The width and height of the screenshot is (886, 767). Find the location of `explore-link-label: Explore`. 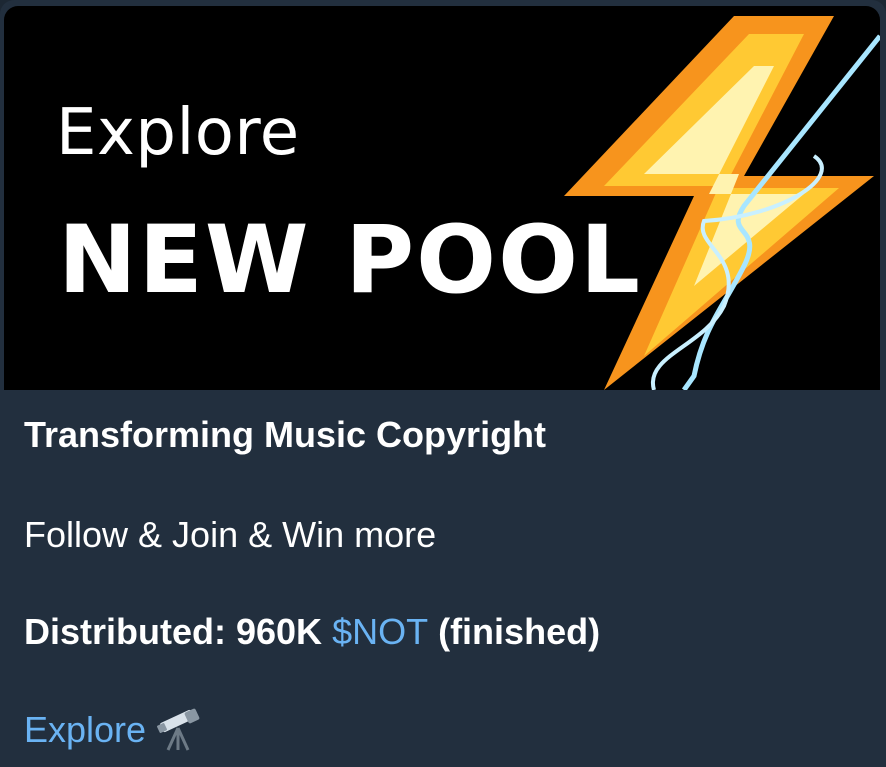

explore-link-label: Explore is located at coordinates (85, 730).